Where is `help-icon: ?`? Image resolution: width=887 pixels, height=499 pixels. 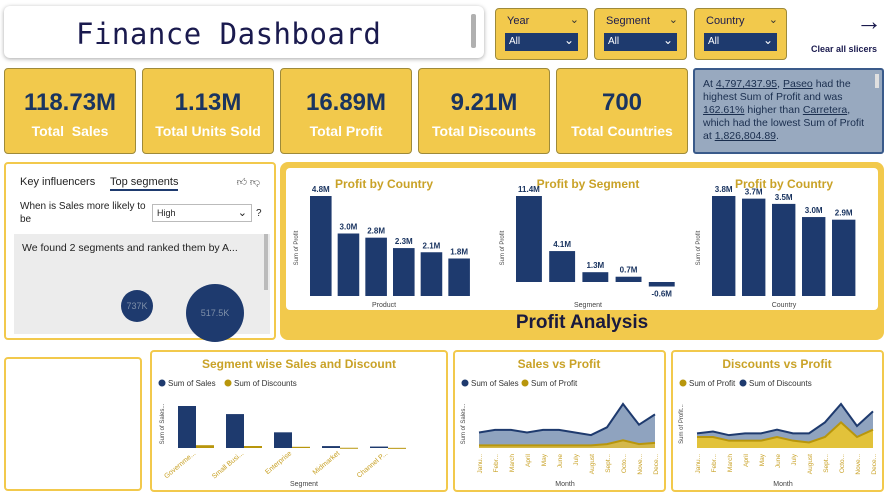 help-icon: ? is located at coordinates (259, 213).